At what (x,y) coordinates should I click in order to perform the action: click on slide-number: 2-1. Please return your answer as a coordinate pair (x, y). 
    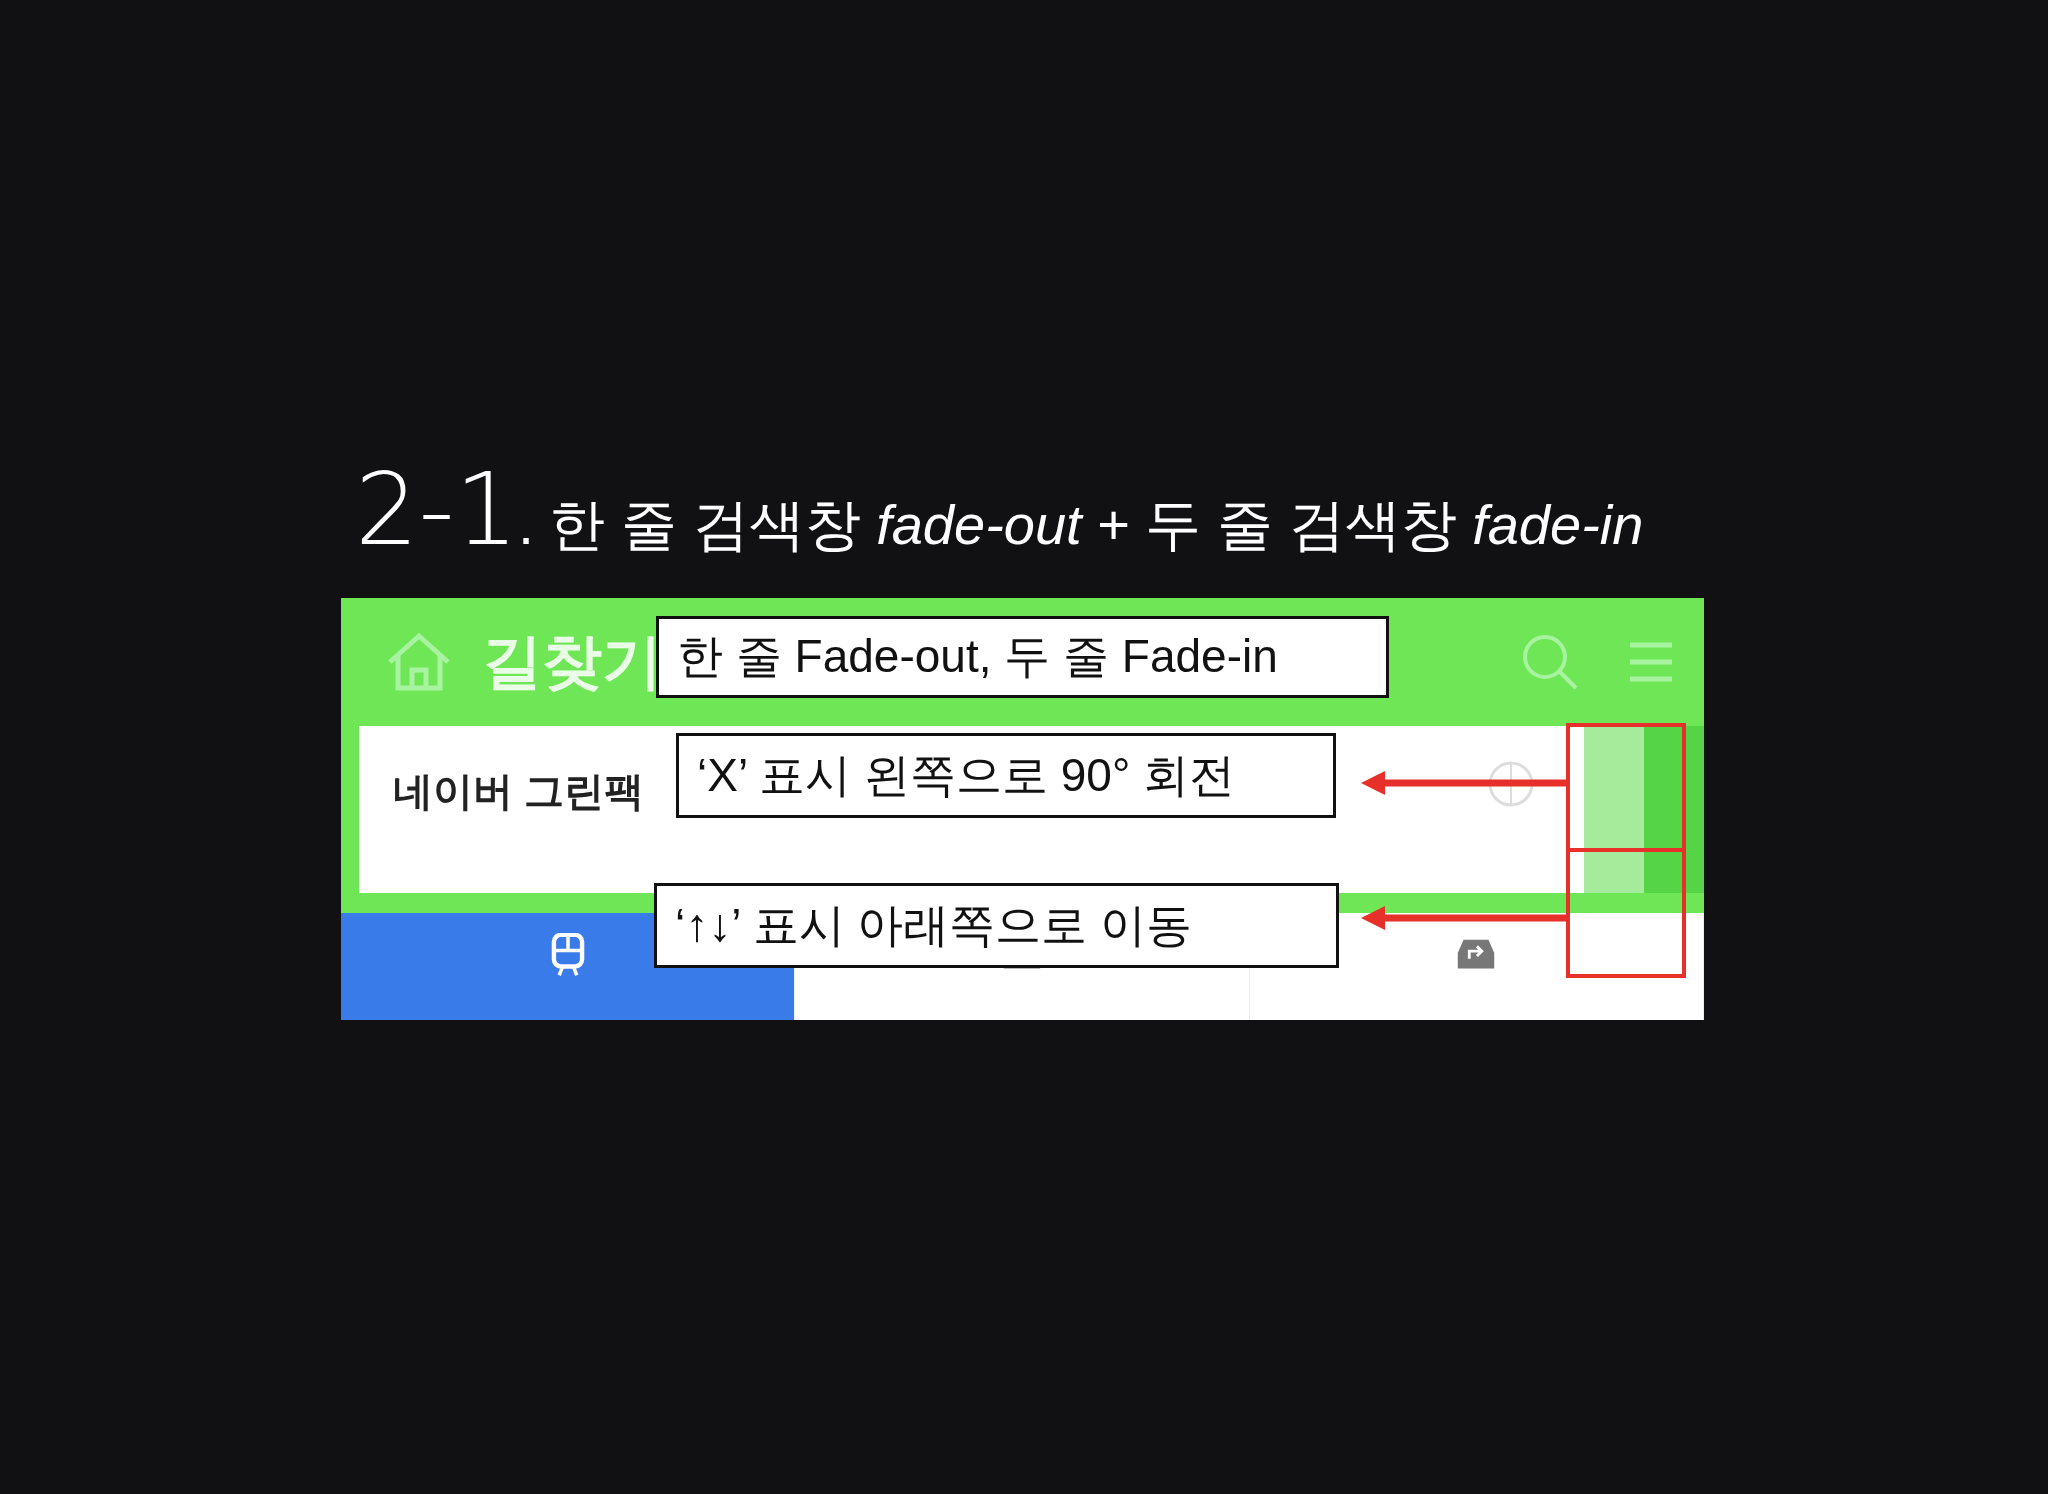
    Looking at the image, I should click on (437, 510).